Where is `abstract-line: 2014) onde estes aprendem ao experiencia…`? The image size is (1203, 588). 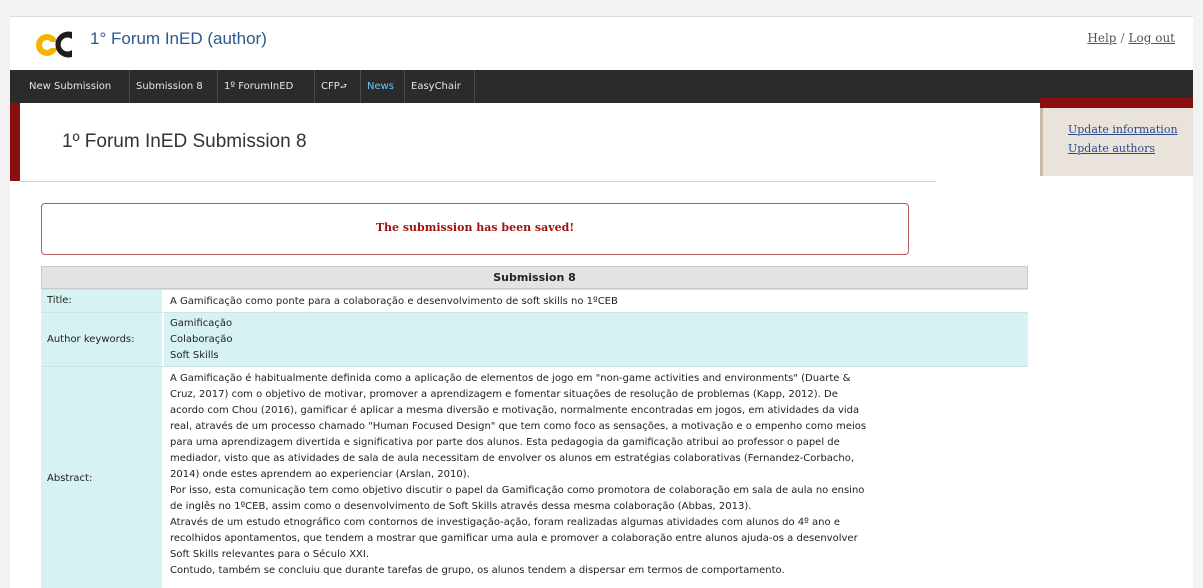 abstract-line: 2014) onde estes aprendem ao experiencia… is located at coordinates (320, 474).